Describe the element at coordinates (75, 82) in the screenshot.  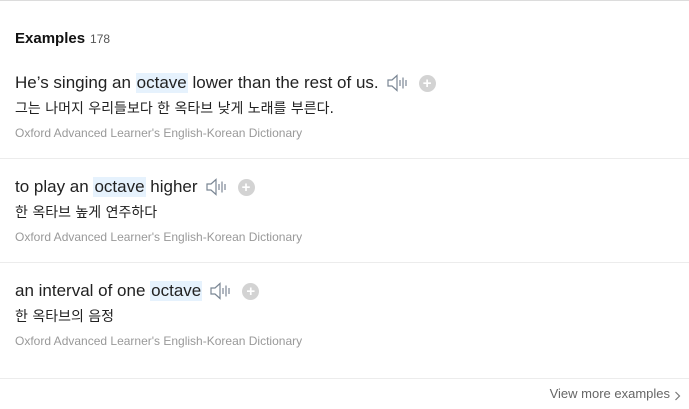
I see `sentence-text: He’s singing an` at that location.